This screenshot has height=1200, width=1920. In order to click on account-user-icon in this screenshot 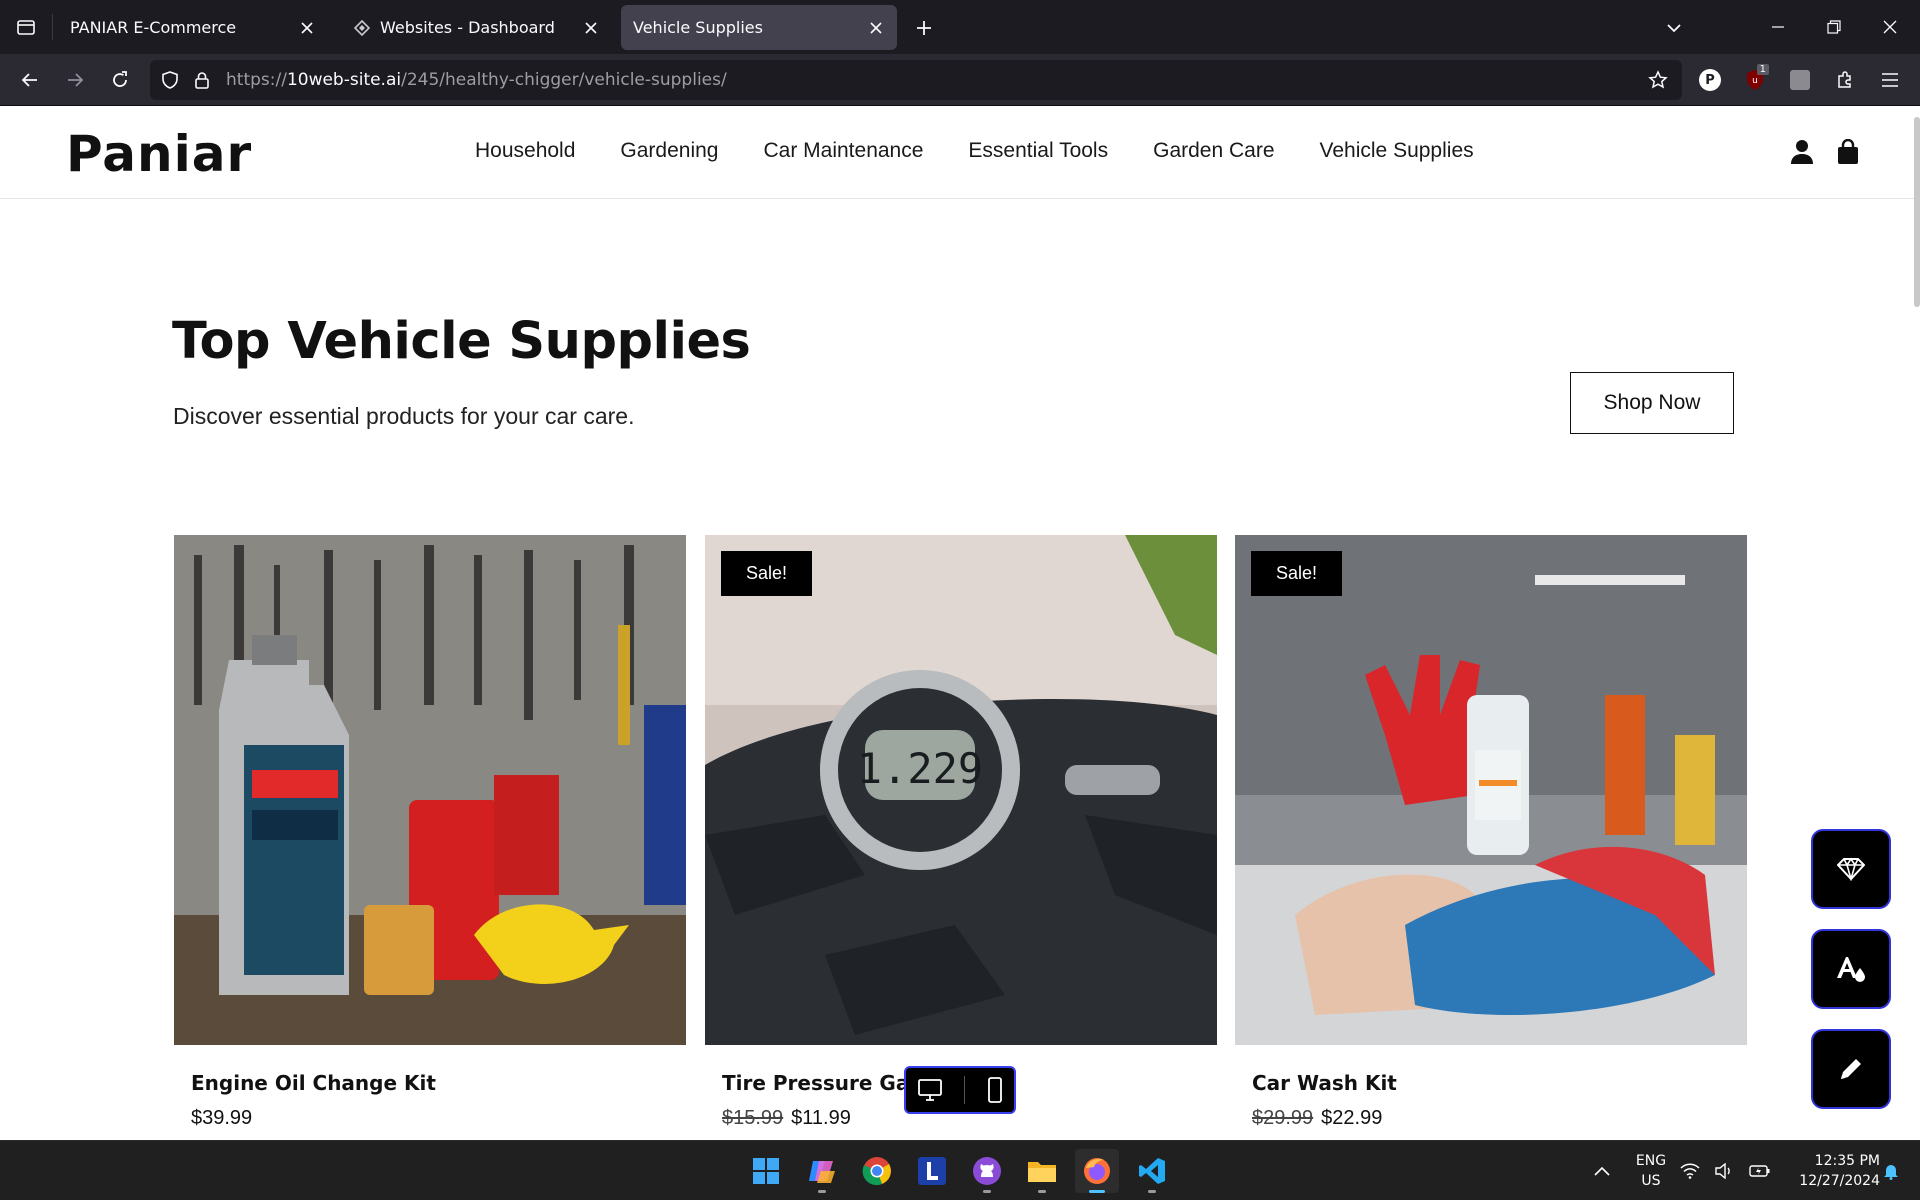, I will do `click(1802, 152)`.